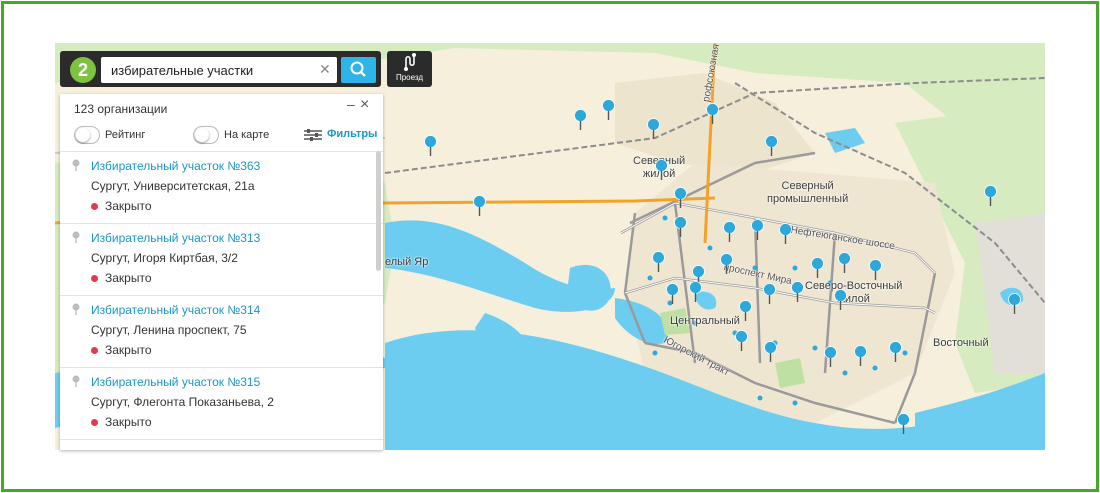  Describe the element at coordinates (705, 321) in the screenshot. I see `map-label-centralny: Центральный` at that location.